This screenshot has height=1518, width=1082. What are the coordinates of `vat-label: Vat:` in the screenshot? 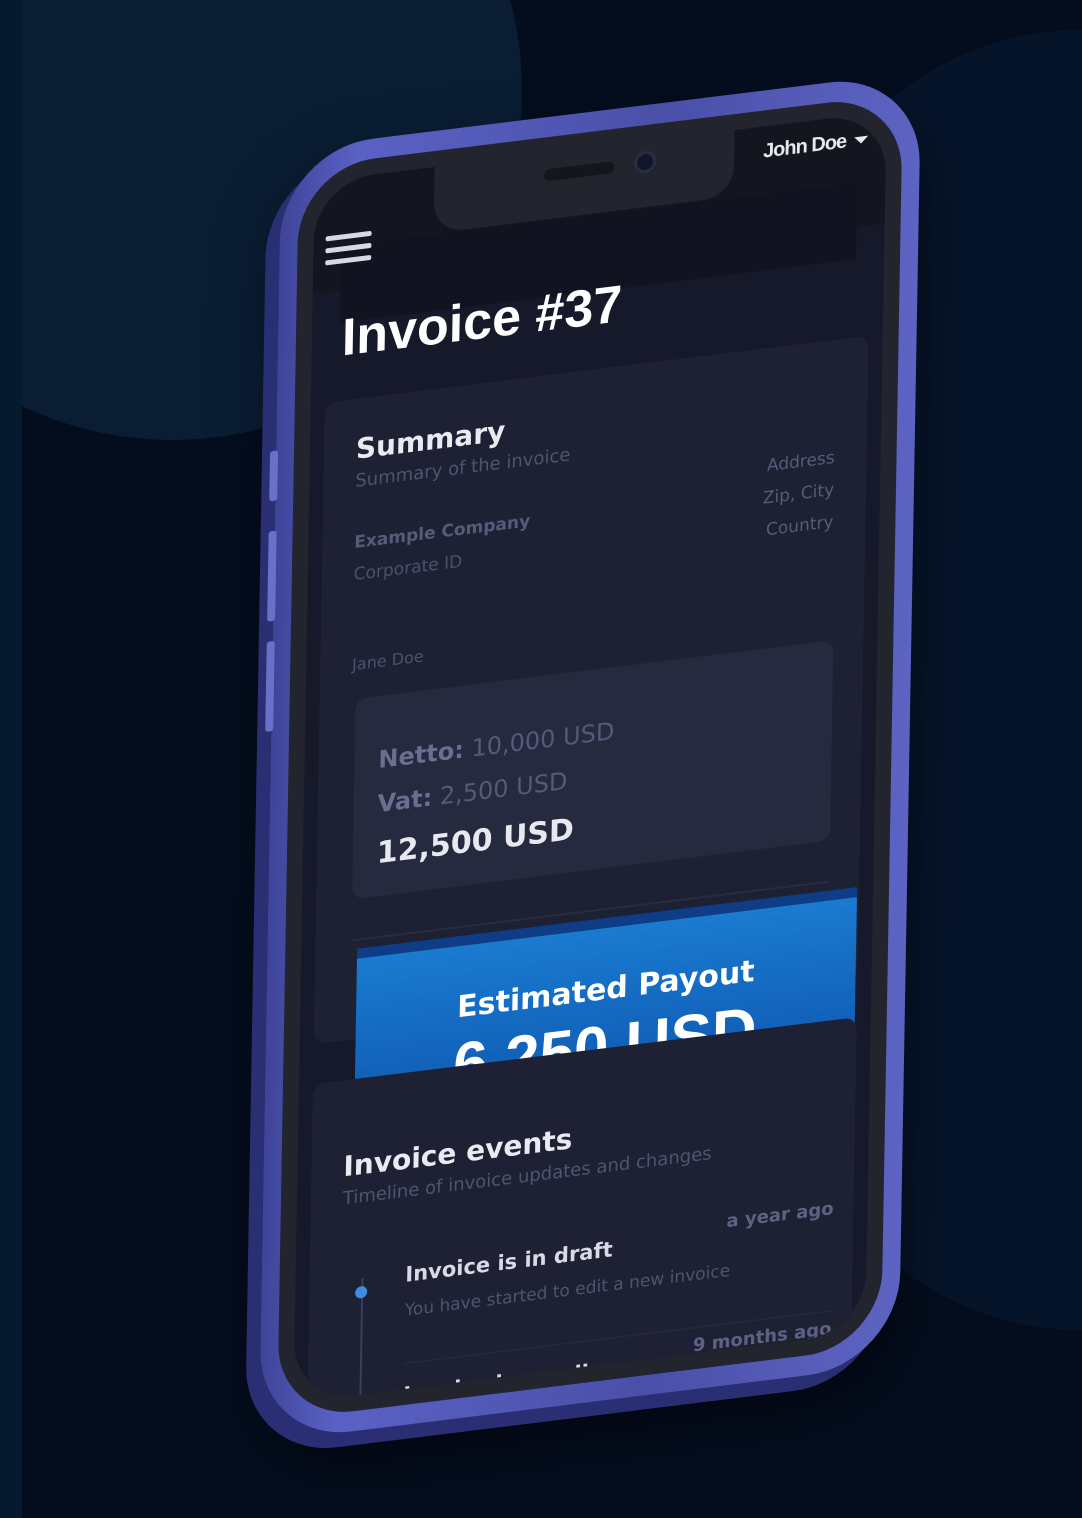 It's located at (405, 801).